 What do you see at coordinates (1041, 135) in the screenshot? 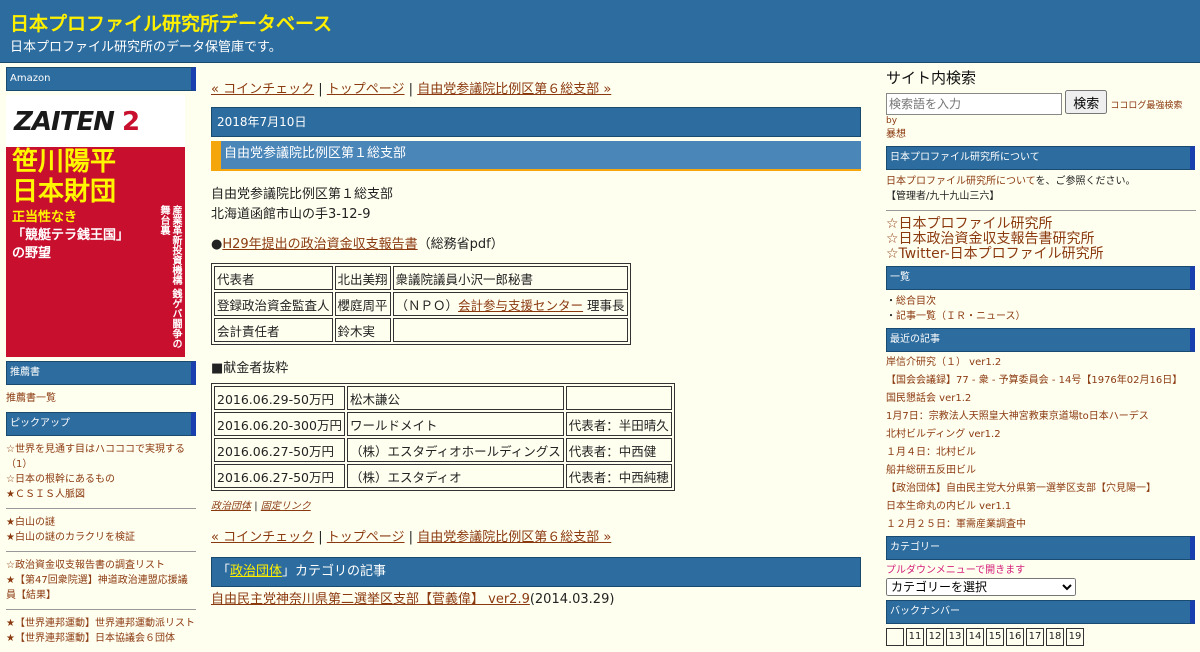
I see `search-powered-author: 暴想` at bounding box center [1041, 135].